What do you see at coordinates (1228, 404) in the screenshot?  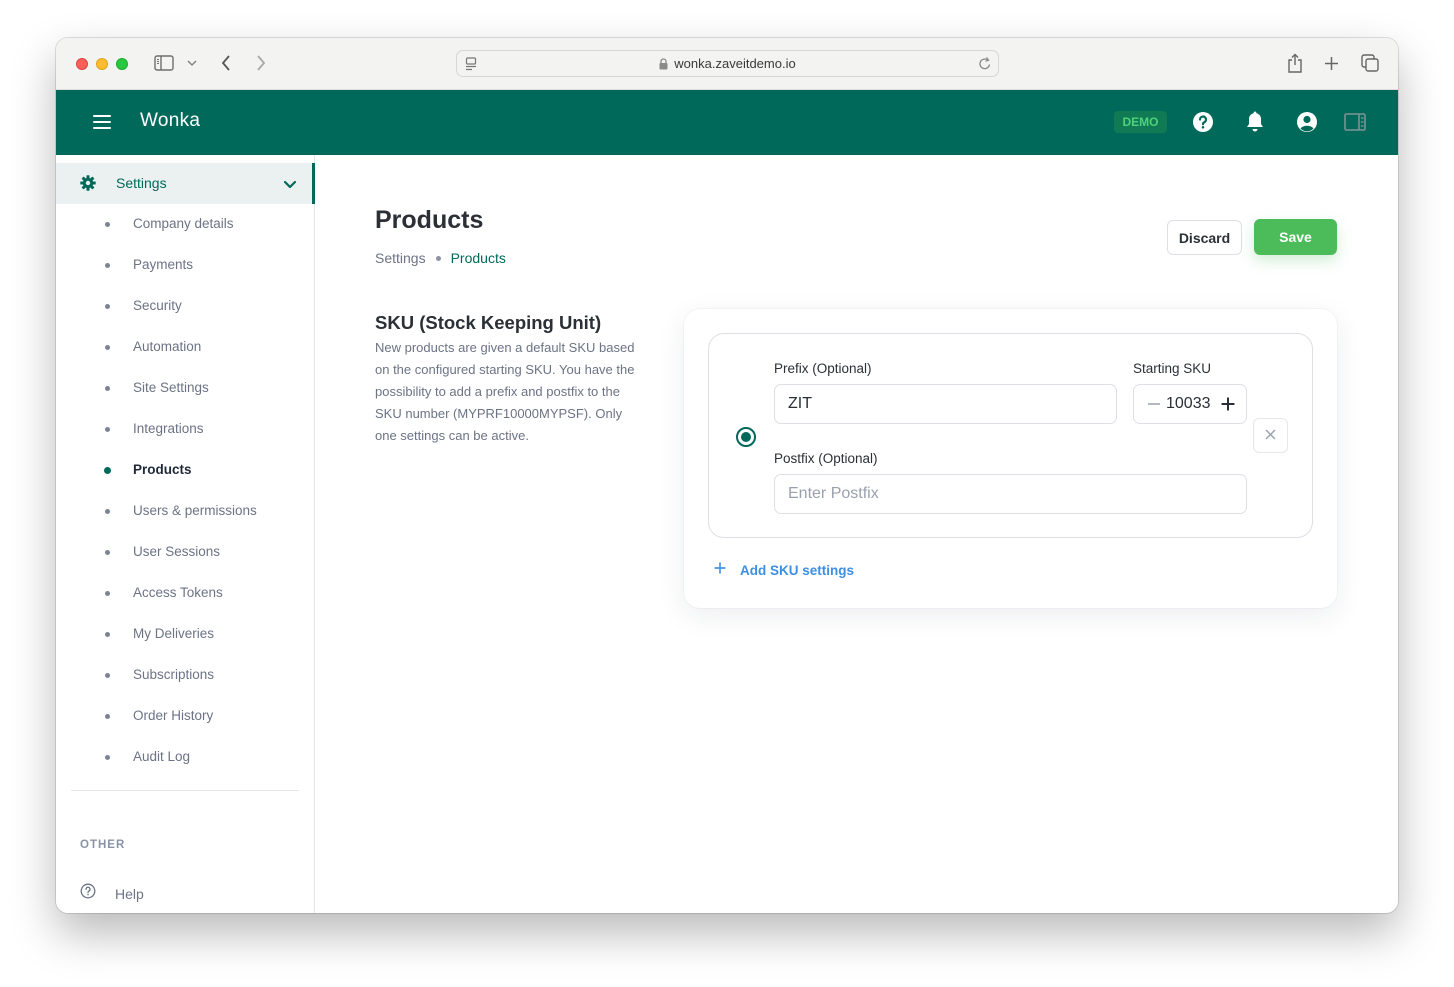 I see `increment-button` at bounding box center [1228, 404].